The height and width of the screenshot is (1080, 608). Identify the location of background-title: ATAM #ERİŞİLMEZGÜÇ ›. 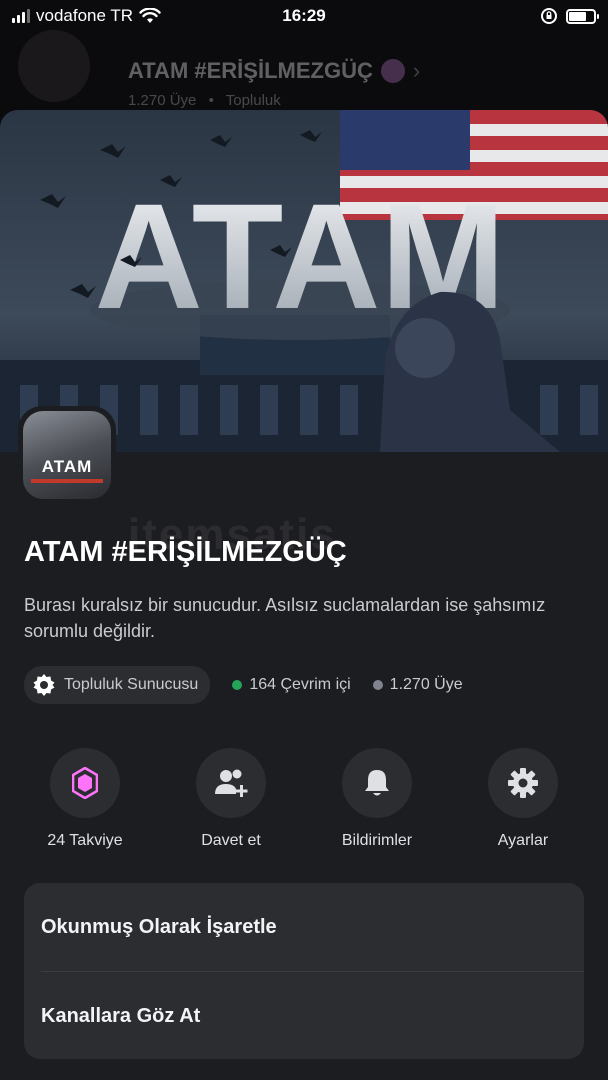
(274, 71).